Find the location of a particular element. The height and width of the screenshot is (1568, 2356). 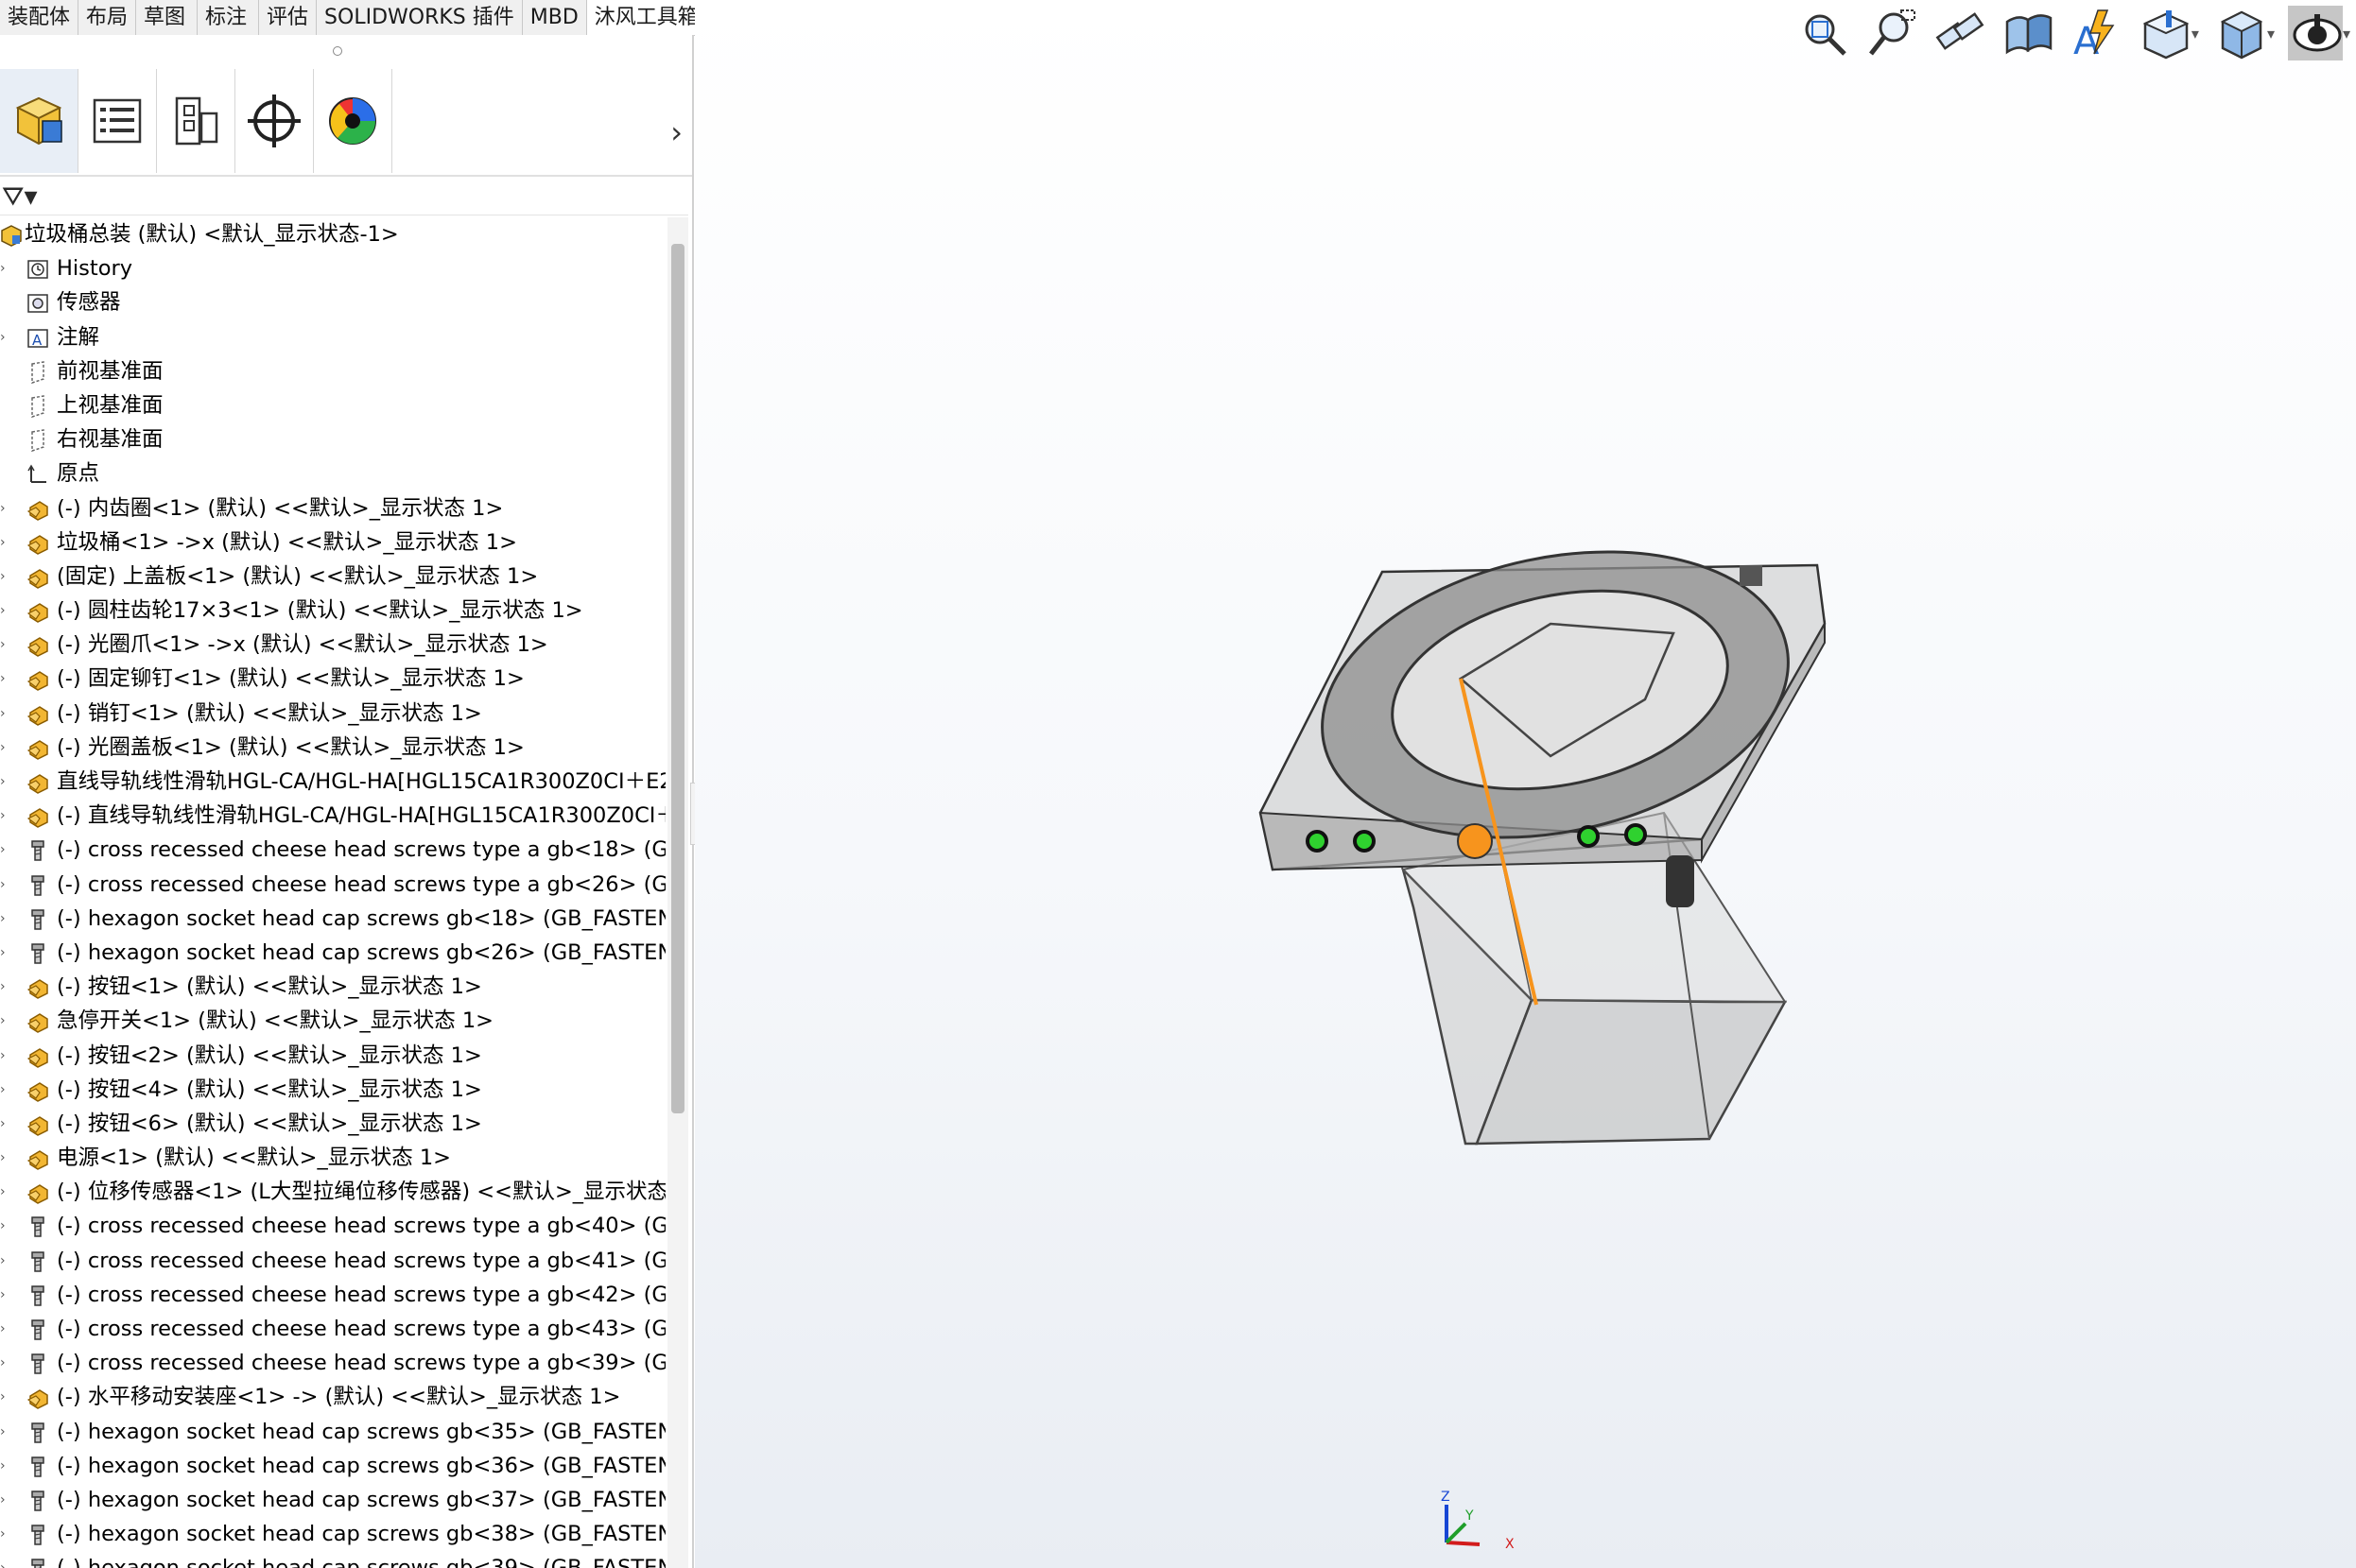

tree-item: › (-) 固定铆钉<1> (默认) <<默认>_显示状态 1> is located at coordinates (333, 679).